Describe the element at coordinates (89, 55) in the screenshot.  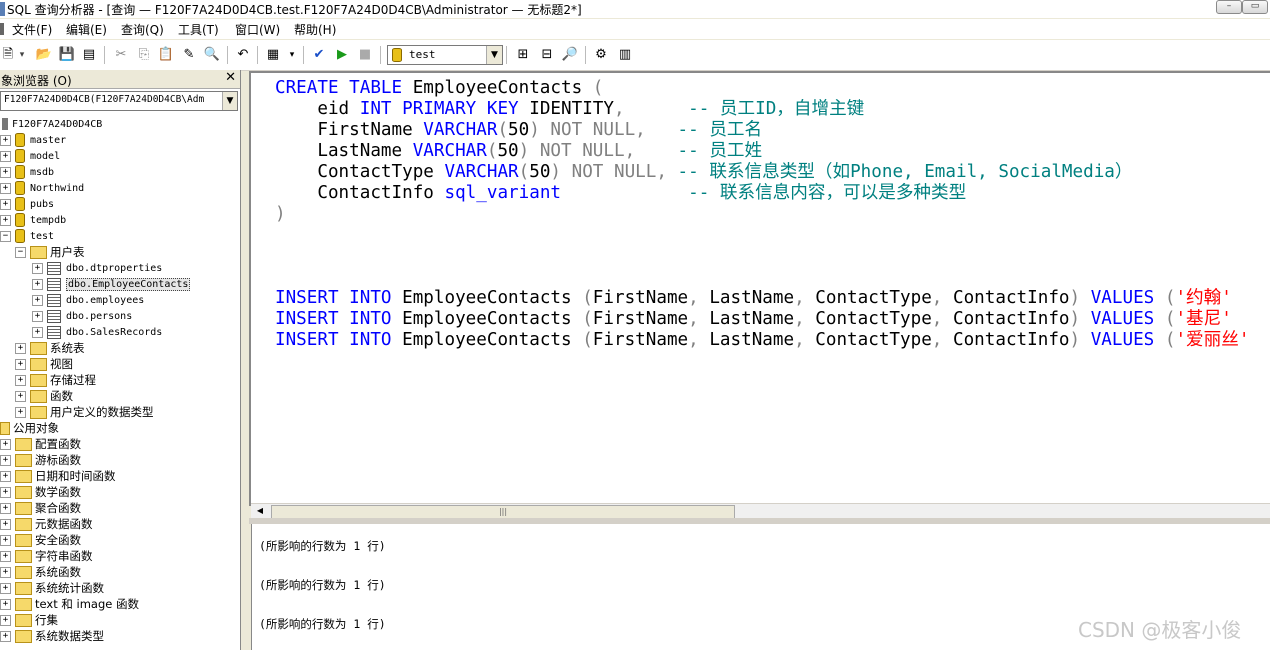
I see `load-script-icon: ▤` at that location.